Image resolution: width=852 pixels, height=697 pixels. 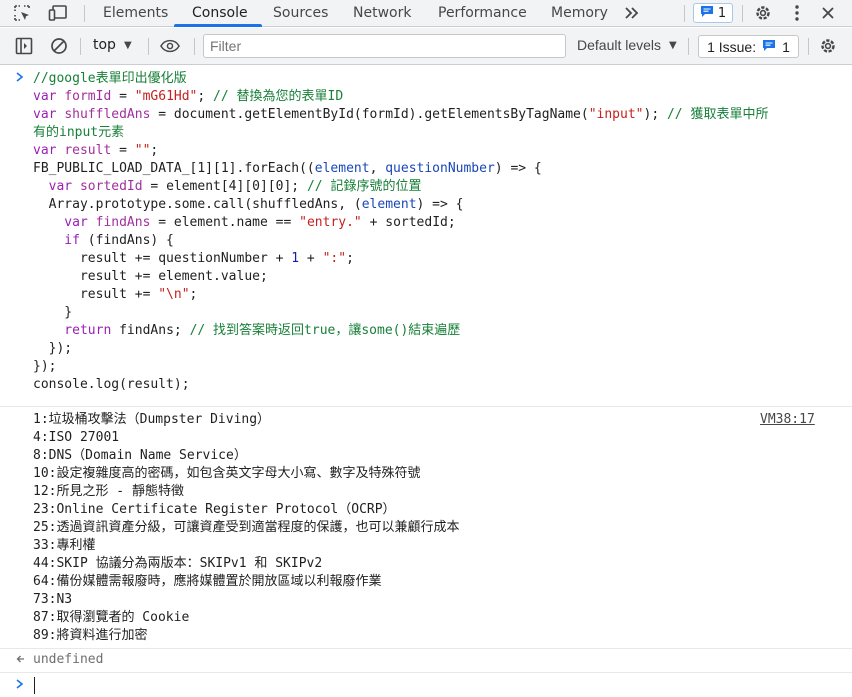 I want to click on code-token: "mG61Hd", so click(x=166, y=96).